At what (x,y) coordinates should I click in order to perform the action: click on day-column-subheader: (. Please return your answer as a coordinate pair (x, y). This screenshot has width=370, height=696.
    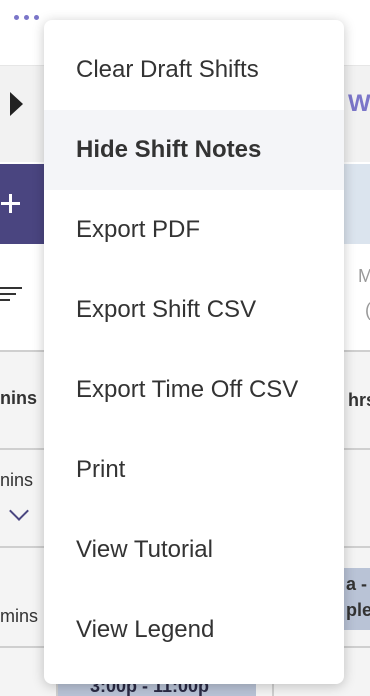
    Looking at the image, I should click on (367, 310).